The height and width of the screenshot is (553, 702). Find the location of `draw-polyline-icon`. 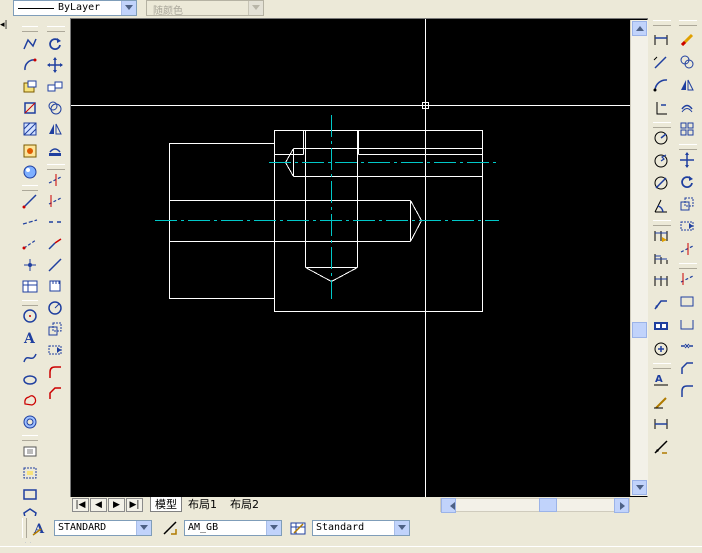

draw-polyline-icon is located at coordinates (30, 44).